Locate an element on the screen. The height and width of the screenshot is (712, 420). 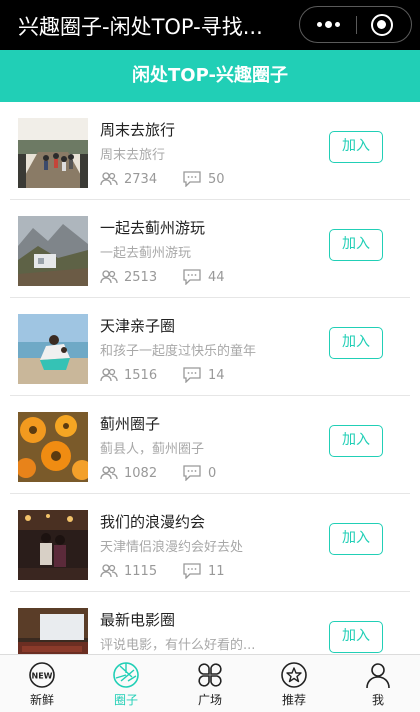
page-title: 闲处TOP-兴趣圈子 is located at coordinates (210, 76).